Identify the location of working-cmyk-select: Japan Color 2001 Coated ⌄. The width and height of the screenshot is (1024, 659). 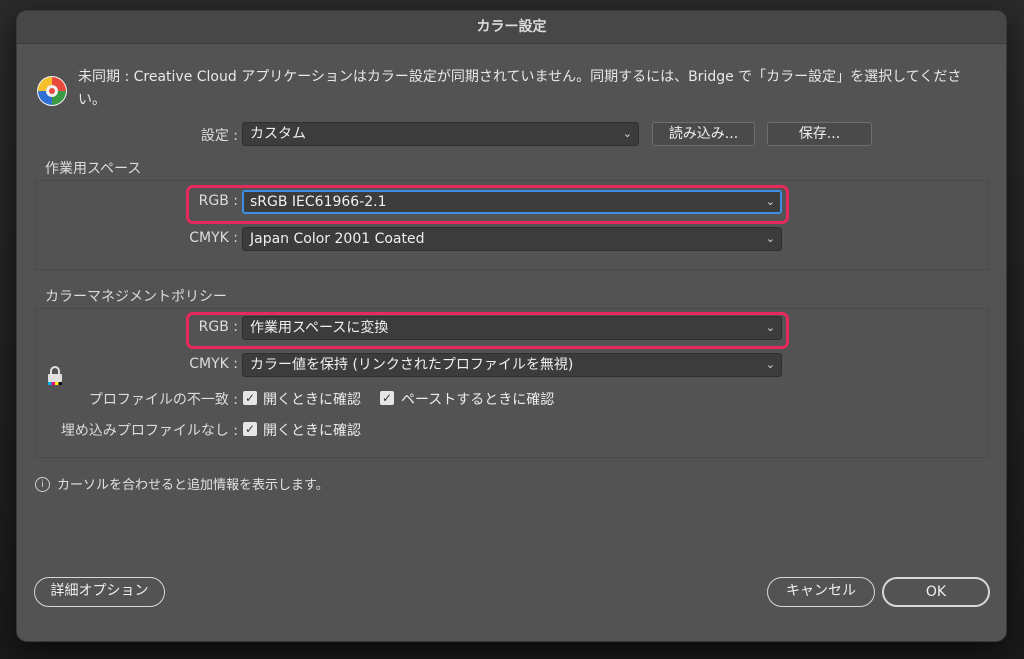
(512, 239).